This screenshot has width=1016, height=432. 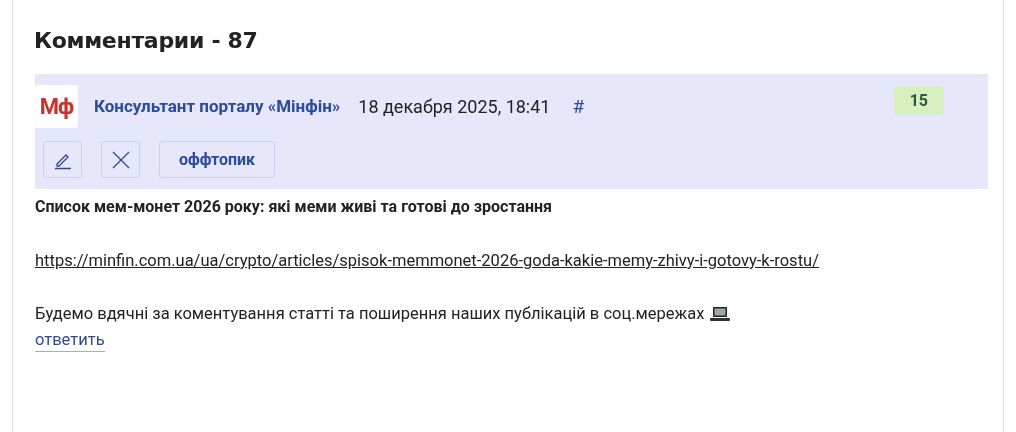 What do you see at coordinates (918, 100) in the screenshot?
I see `rating-badge: 15` at bounding box center [918, 100].